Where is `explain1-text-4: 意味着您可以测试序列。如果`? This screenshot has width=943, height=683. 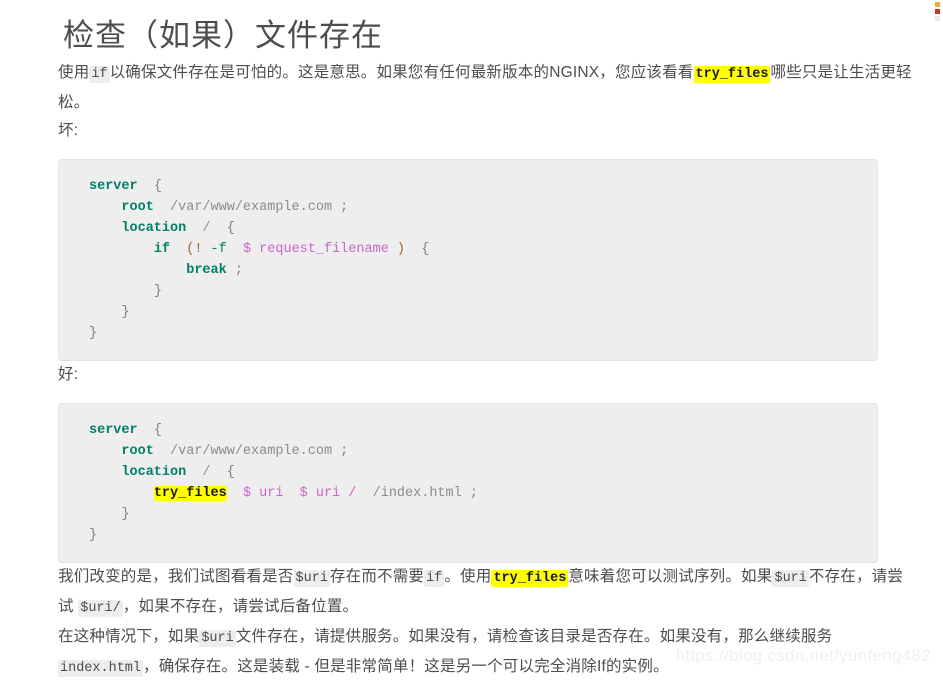
explain1-text-4: 意味着您可以测试序列。如果 is located at coordinates (670, 576).